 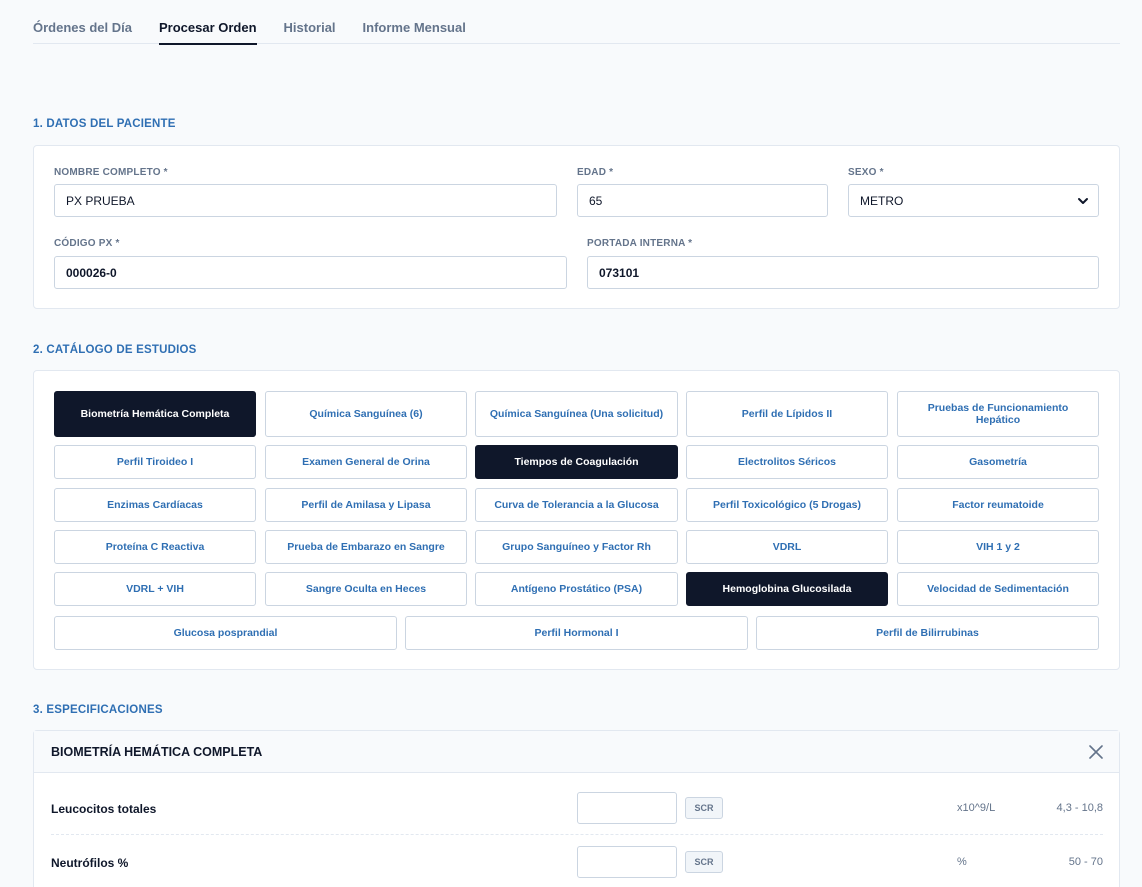 I want to click on param-name: Leucocitos totales, so click(x=104, y=809).